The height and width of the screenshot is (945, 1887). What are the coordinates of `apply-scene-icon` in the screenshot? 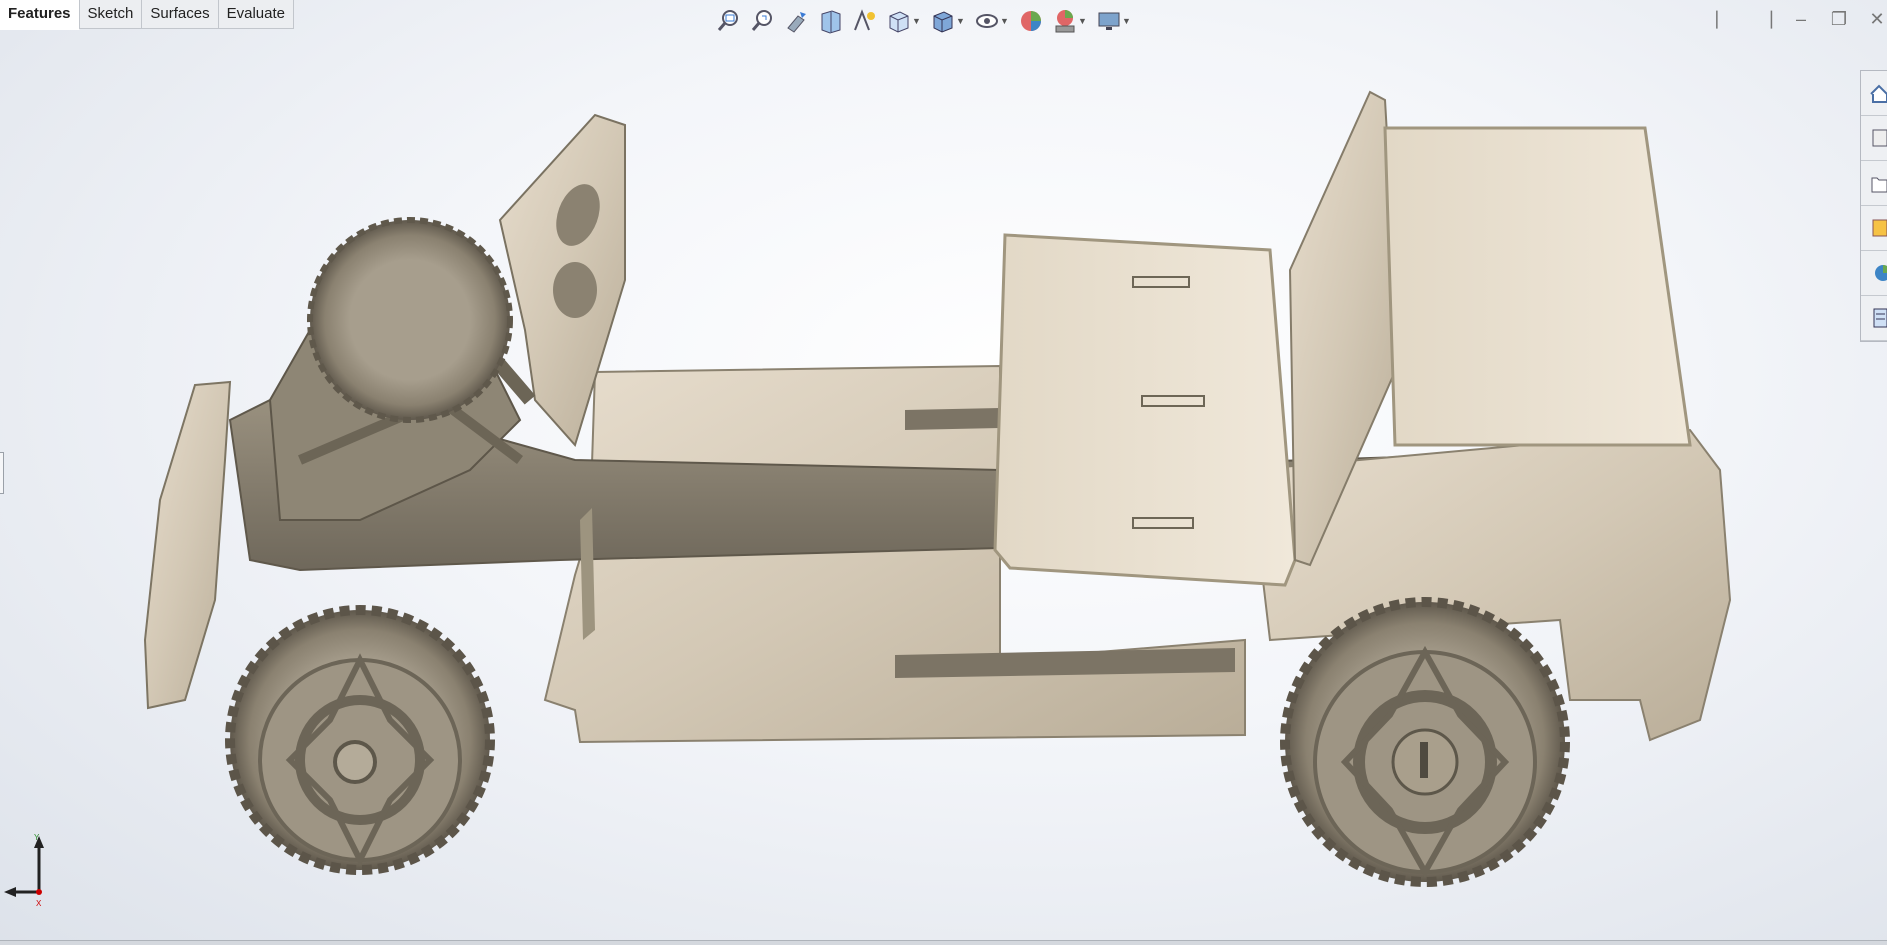 It's located at (1065, 21).